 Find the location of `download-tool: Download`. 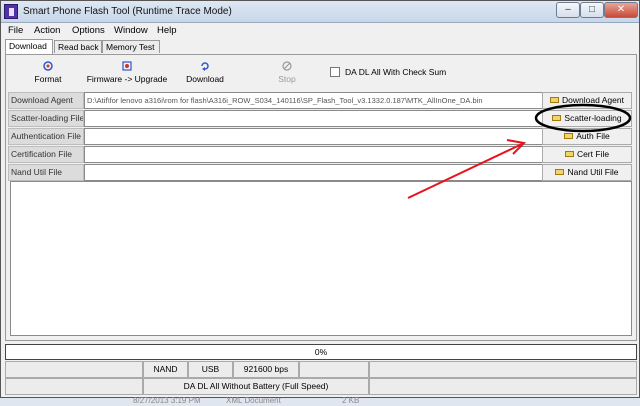

download-tool: Download is located at coordinates (205, 72).